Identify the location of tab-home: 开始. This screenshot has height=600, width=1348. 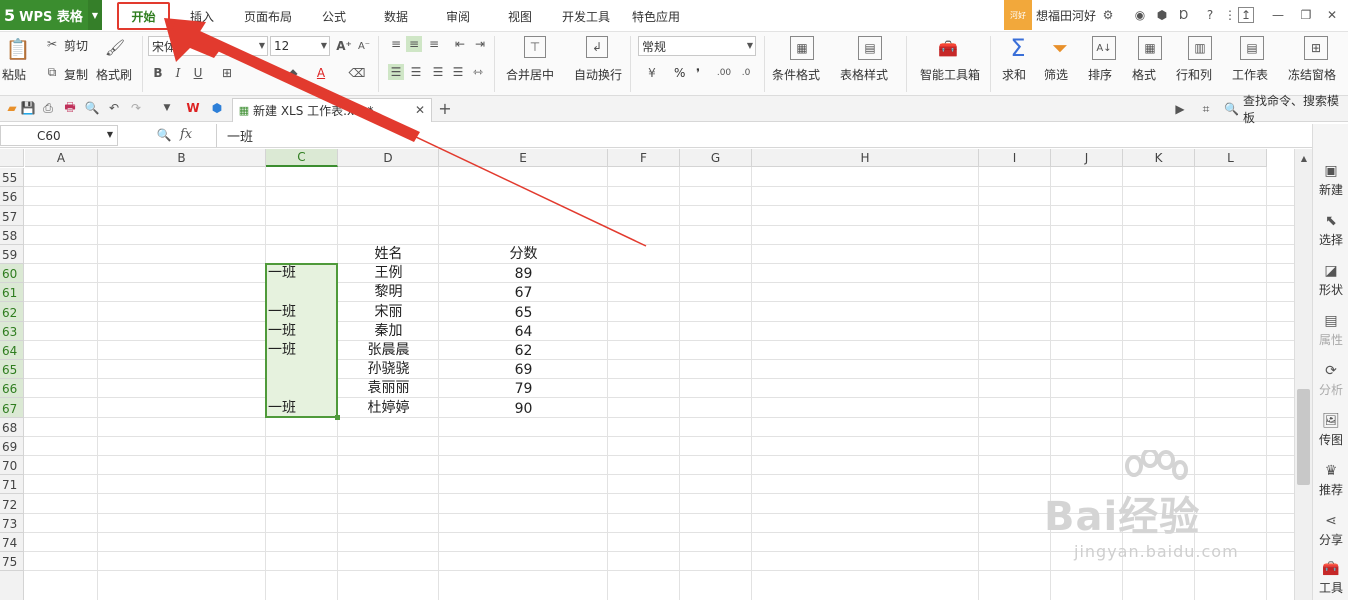
(143, 16).